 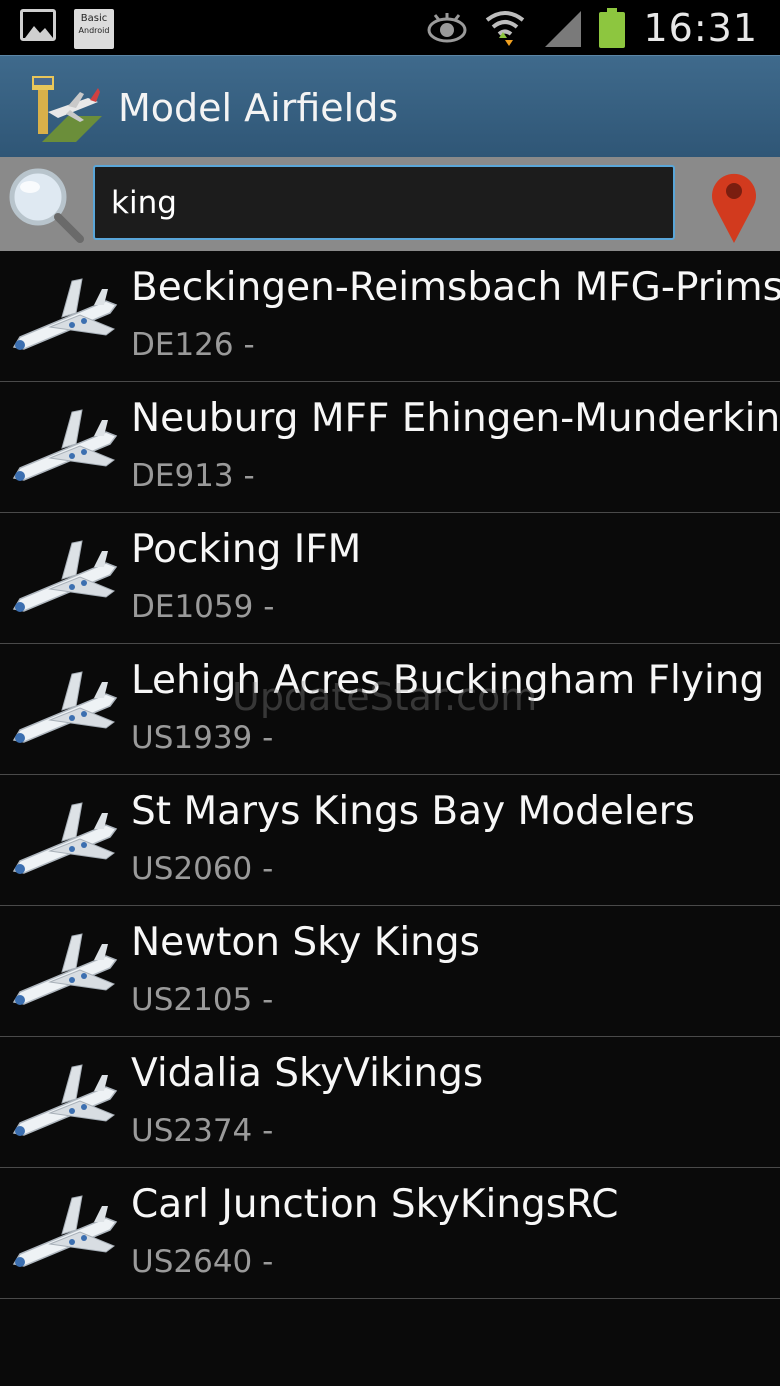 I want to click on app-logo-icon, so click(x=65, y=107).